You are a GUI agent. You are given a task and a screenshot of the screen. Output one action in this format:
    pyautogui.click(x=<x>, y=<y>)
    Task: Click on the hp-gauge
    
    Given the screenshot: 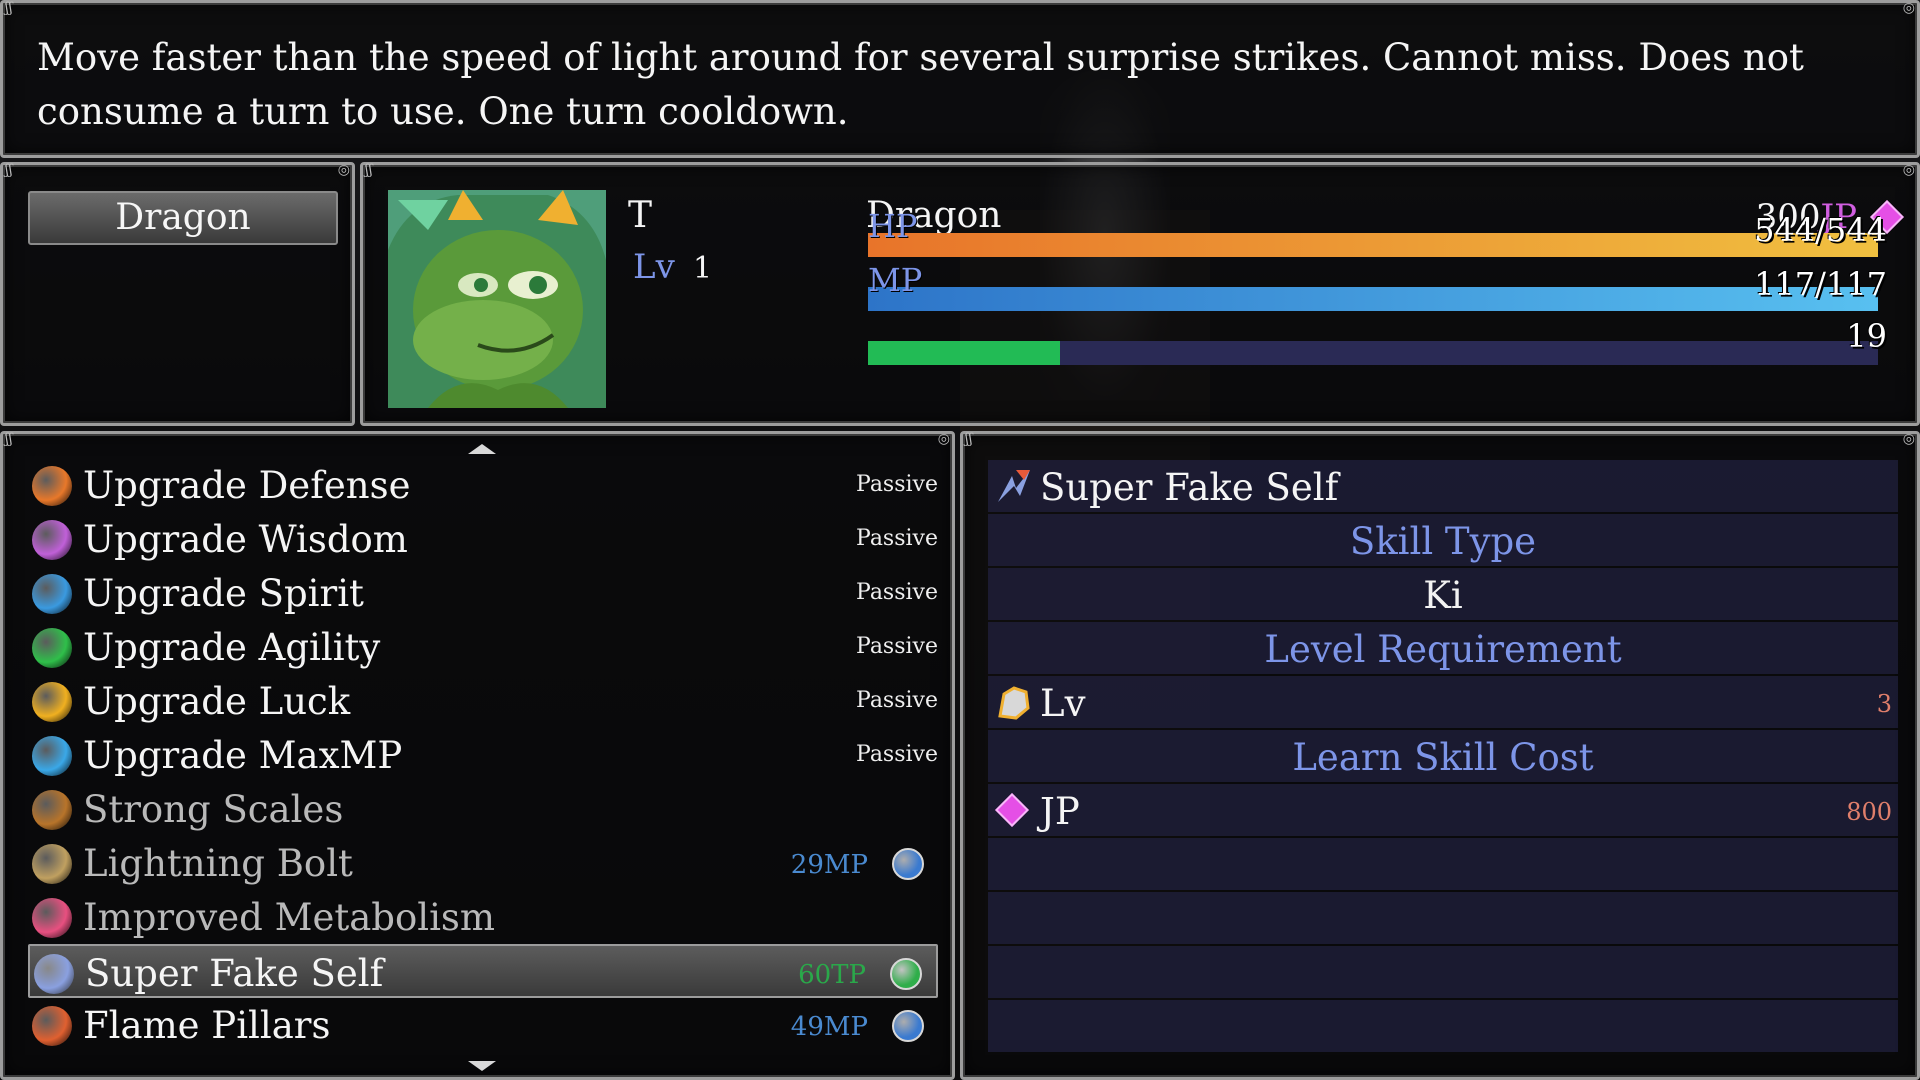 What is the action you would take?
    pyautogui.click(x=1373, y=245)
    